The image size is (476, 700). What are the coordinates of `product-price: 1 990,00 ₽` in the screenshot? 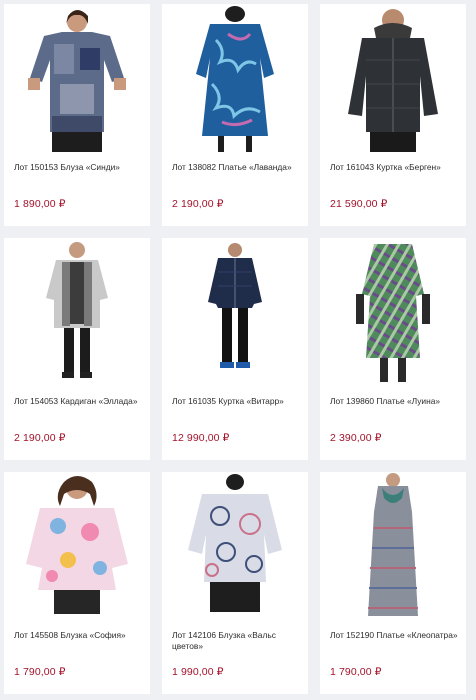 It's located at (198, 672).